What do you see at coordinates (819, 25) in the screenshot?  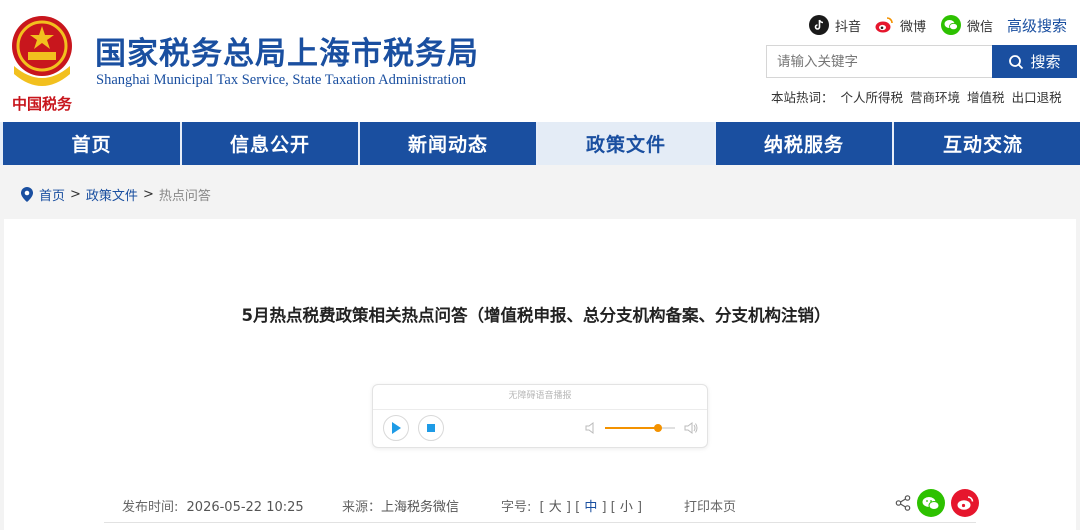 I see `douyin-icon` at bounding box center [819, 25].